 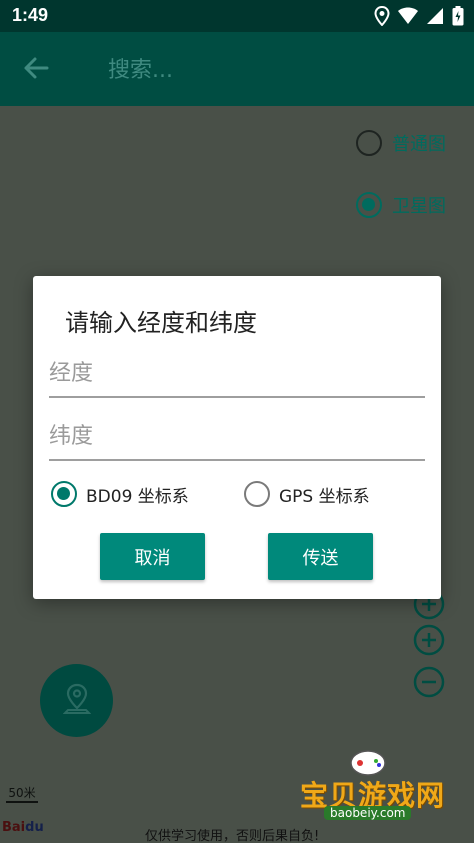 What do you see at coordinates (408, 16) in the screenshot?
I see `wifi-icon` at bounding box center [408, 16].